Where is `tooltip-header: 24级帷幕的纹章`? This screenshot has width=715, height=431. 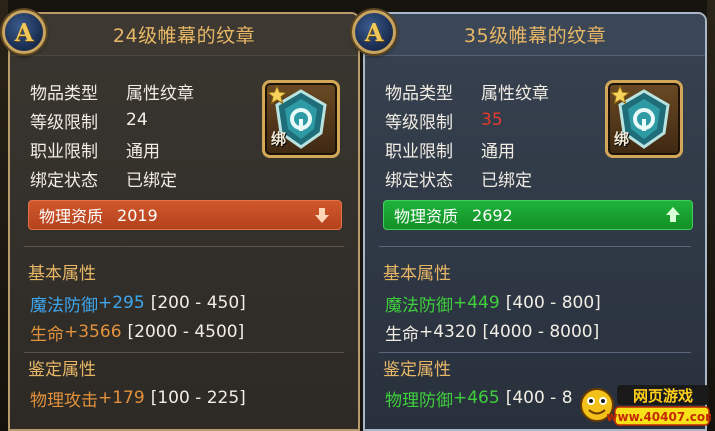 tooltip-header: 24级帷幕的纹章 is located at coordinates (184, 35).